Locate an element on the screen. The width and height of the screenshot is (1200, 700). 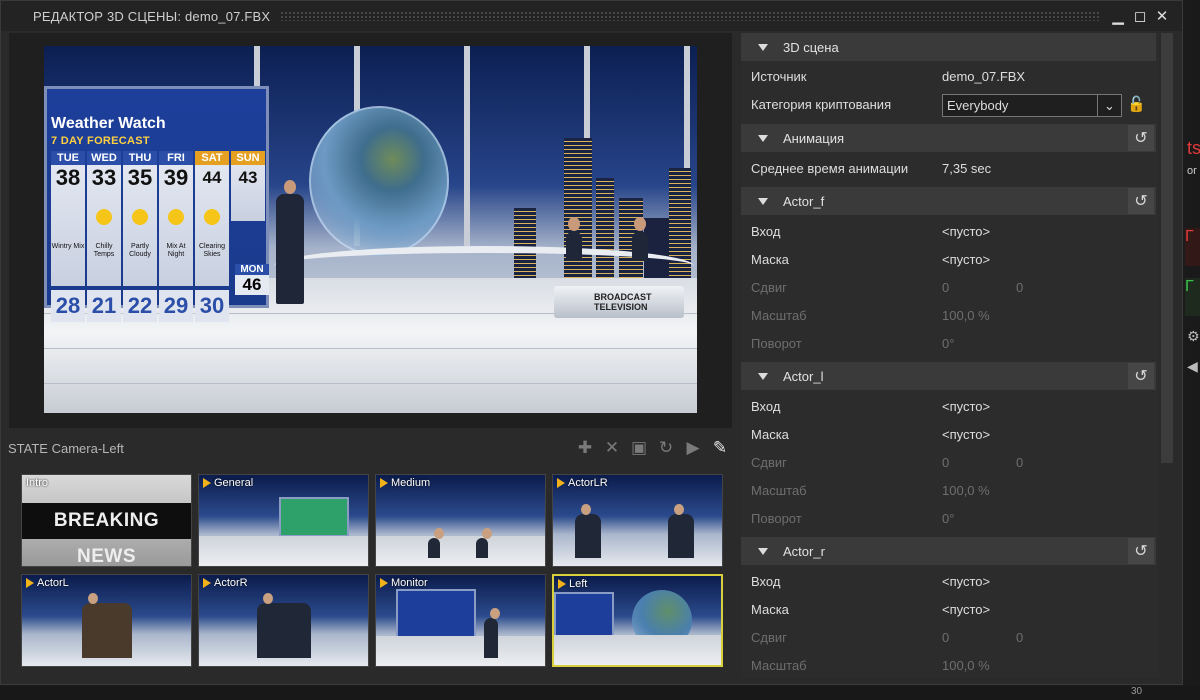
desk-logo: BROADCAST TELEVISION is located at coordinates (623, 302).